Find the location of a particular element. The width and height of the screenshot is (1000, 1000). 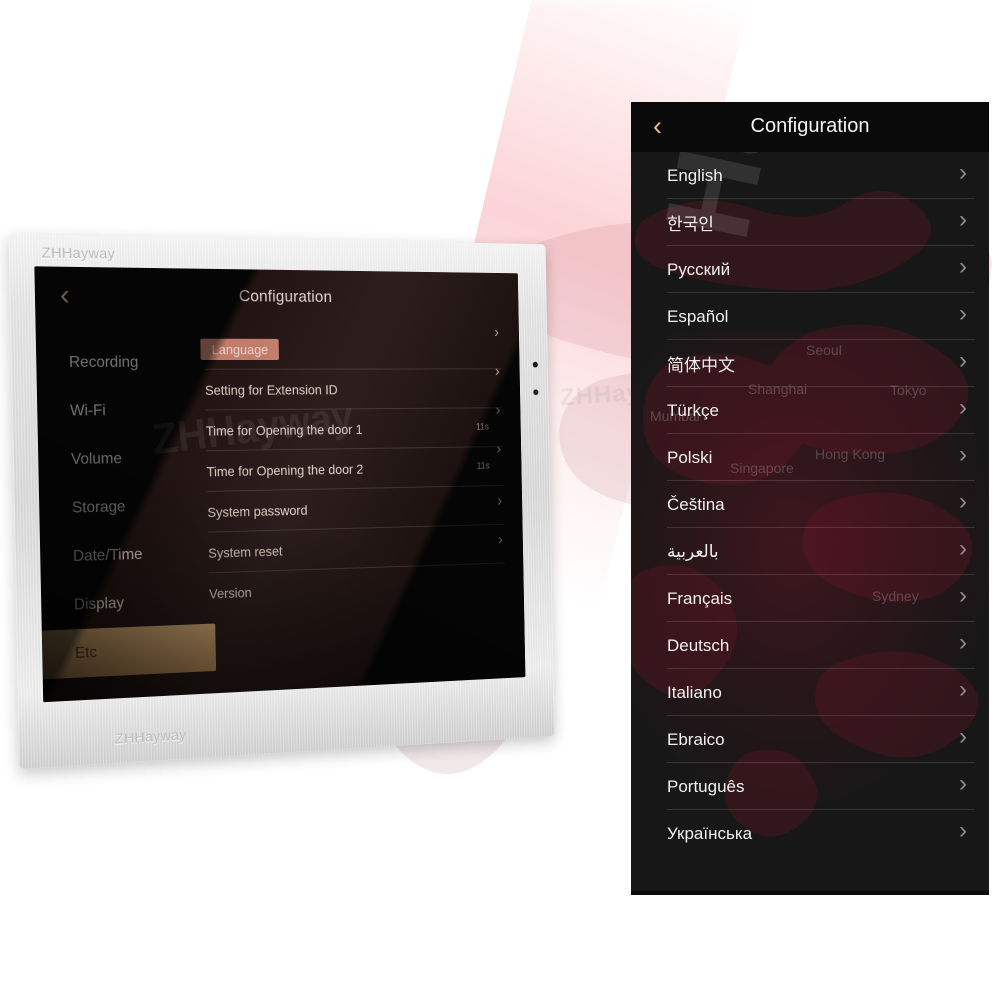

sidebar-item-label: Wi-Fi is located at coordinates (87, 411).